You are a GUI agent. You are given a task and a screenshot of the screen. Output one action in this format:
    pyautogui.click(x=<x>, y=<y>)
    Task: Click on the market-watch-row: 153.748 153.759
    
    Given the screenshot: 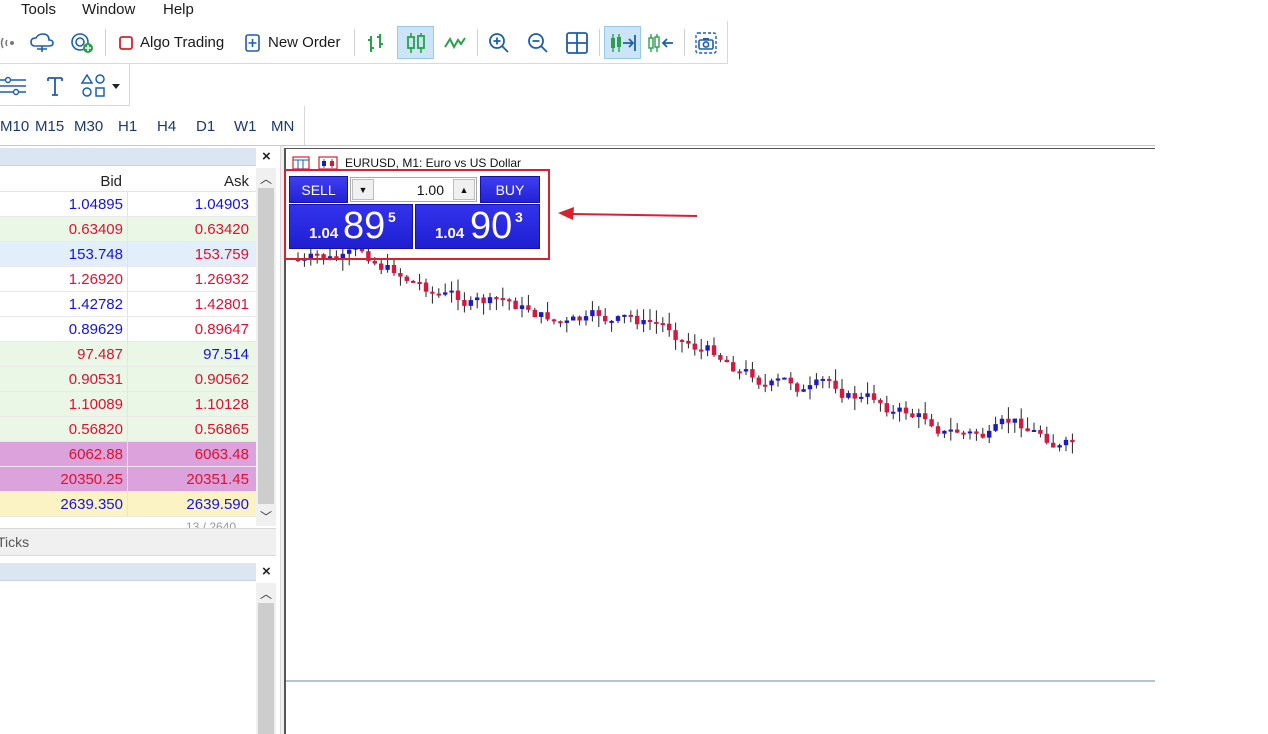 What is the action you would take?
    pyautogui.click(x=128, y=254)
    